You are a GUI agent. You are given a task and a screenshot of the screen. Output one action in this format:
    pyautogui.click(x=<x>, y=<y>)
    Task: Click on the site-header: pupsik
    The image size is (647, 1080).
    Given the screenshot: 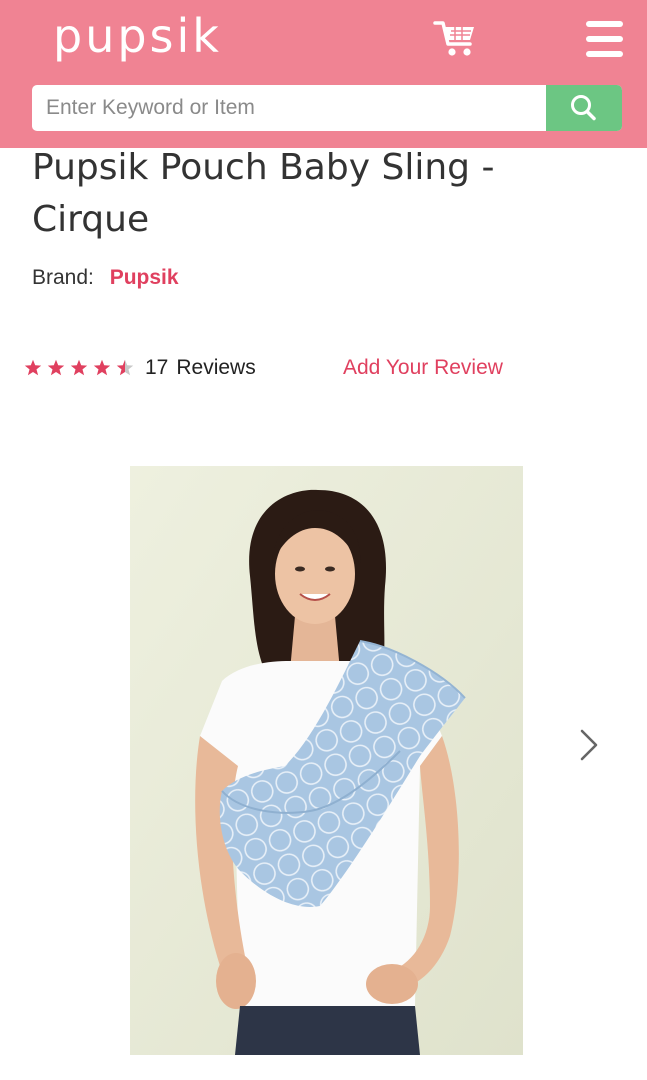 What is the action you would take?
    pyautogui.click(x=323, y=74)
    